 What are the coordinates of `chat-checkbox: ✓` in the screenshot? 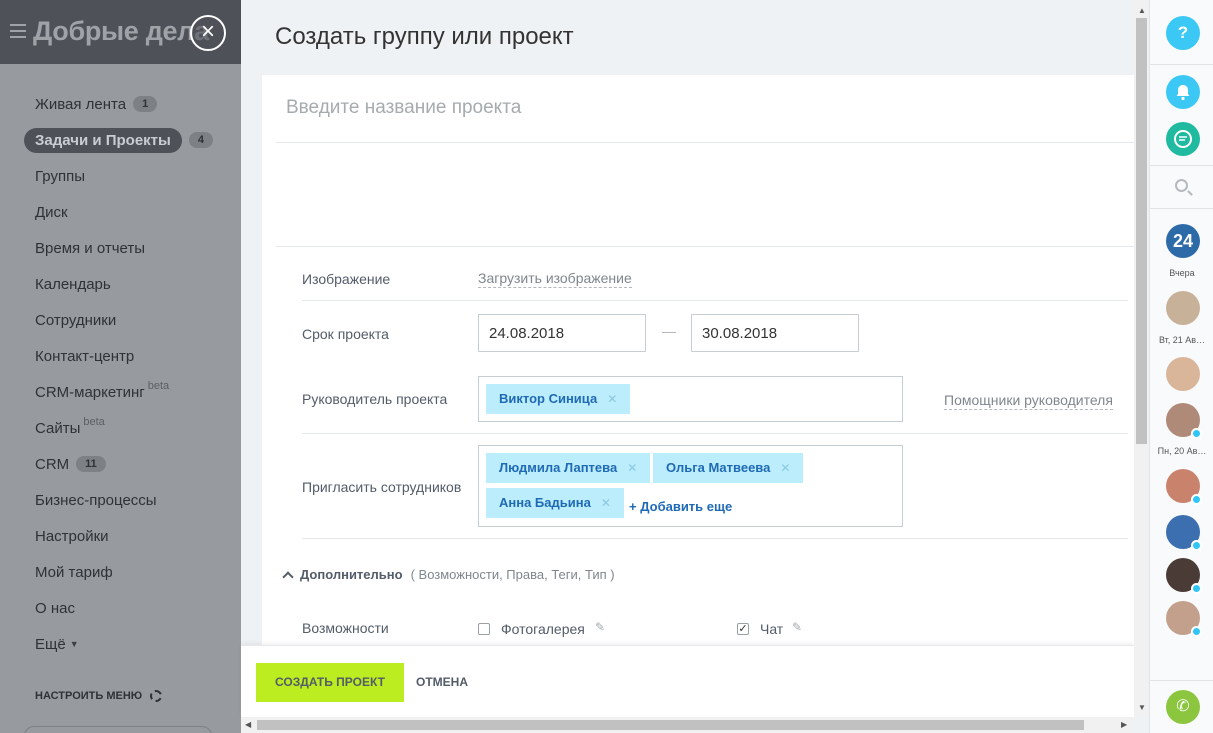 It's located at (743, 629).